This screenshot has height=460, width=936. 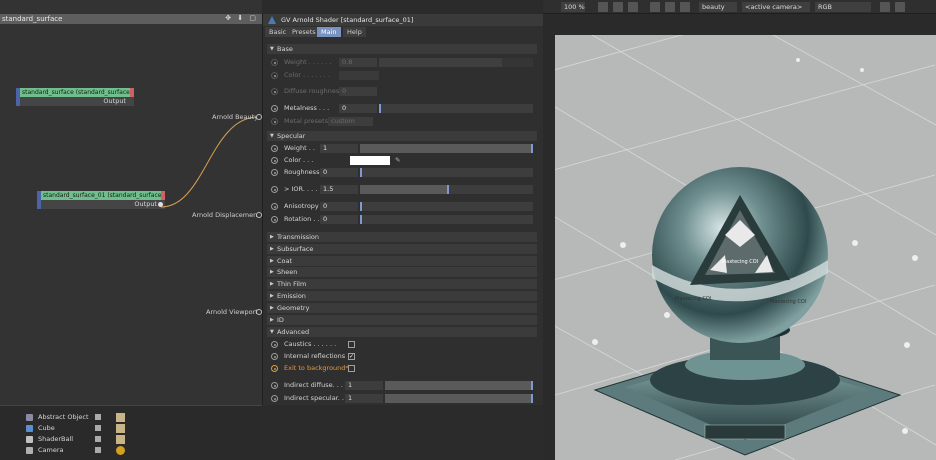 What do you see at coordinates (885, 7) in the screenshot?
I see `settings-icon` at bounding box center [885, 7].